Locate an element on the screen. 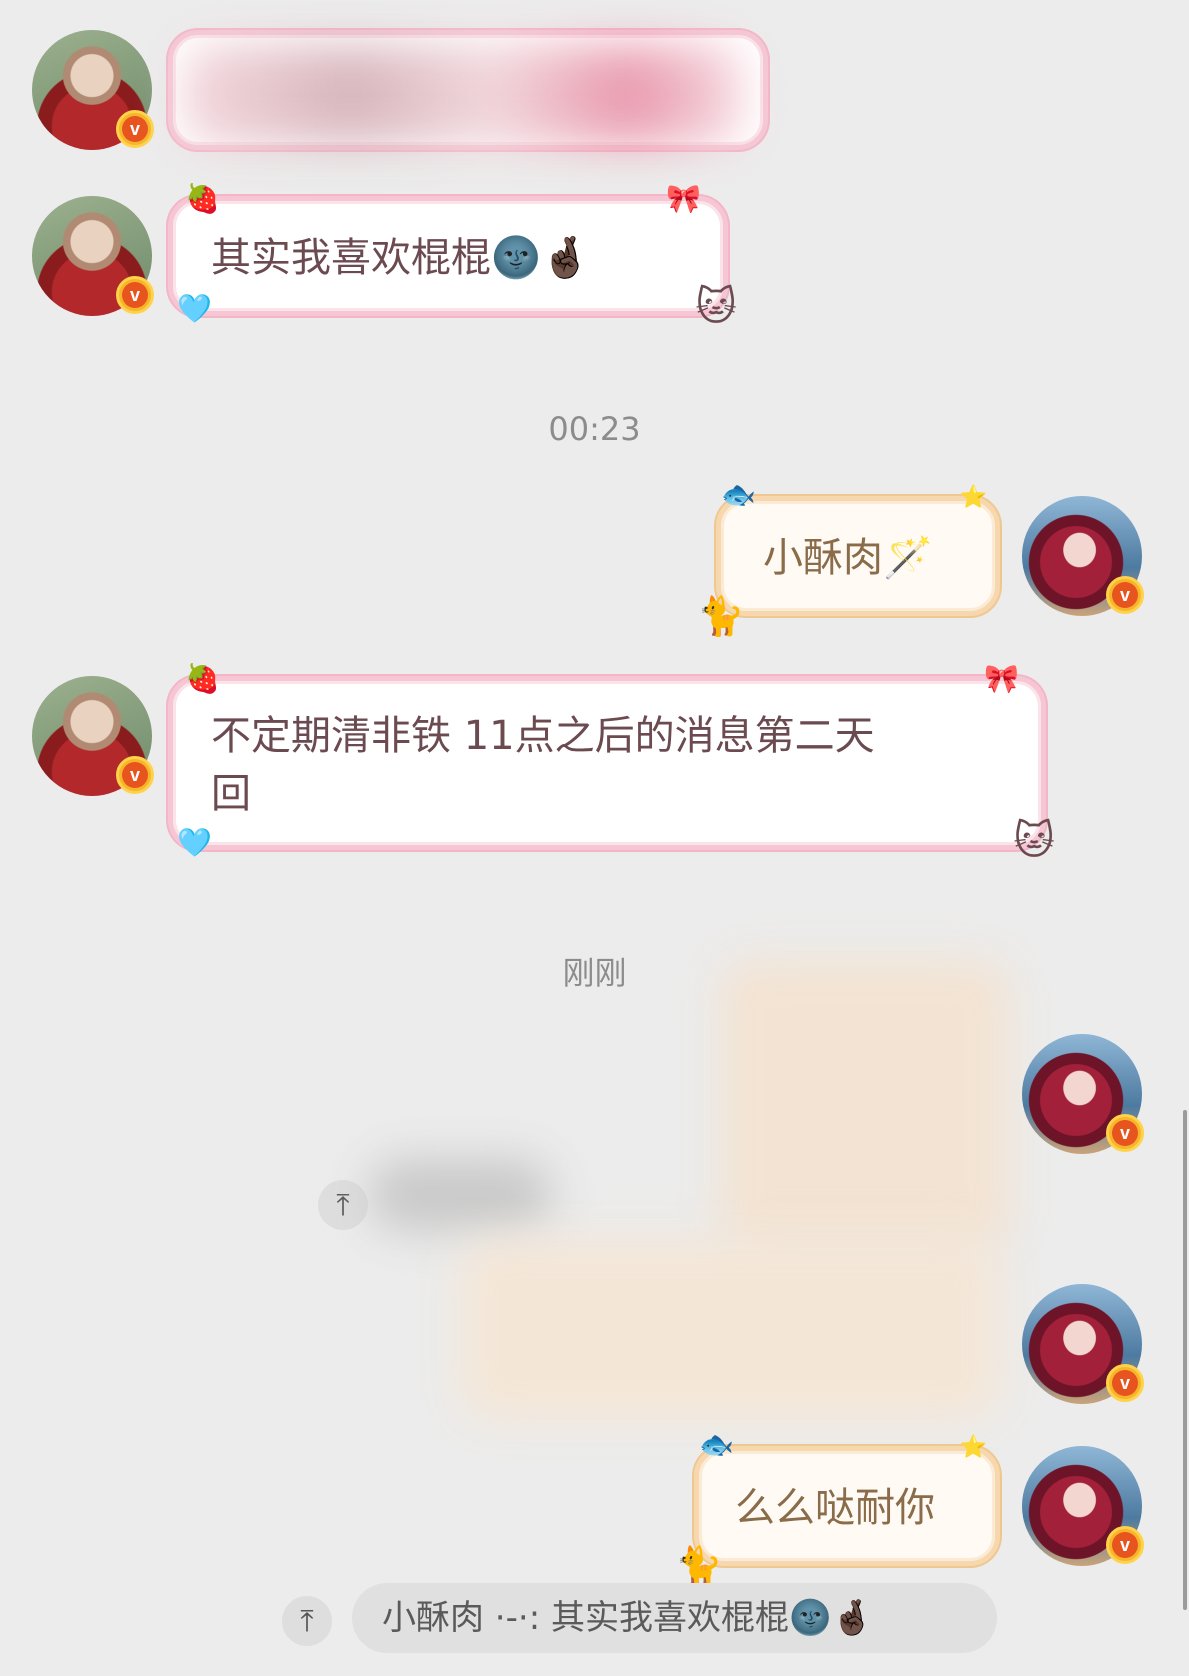  scrollbar is located at coordinates (1185, 1360).